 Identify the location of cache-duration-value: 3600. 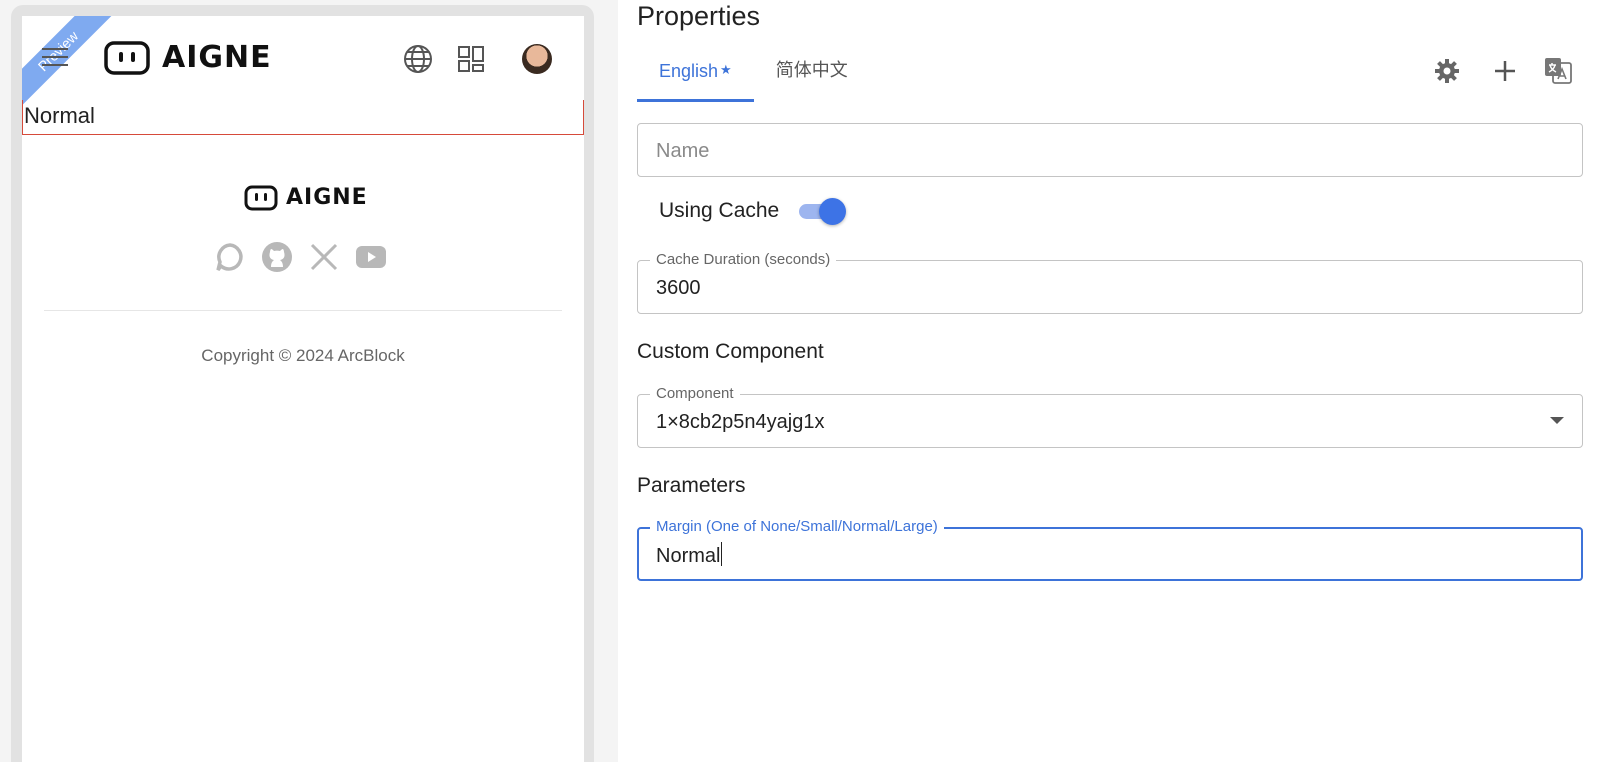
(678, 288).